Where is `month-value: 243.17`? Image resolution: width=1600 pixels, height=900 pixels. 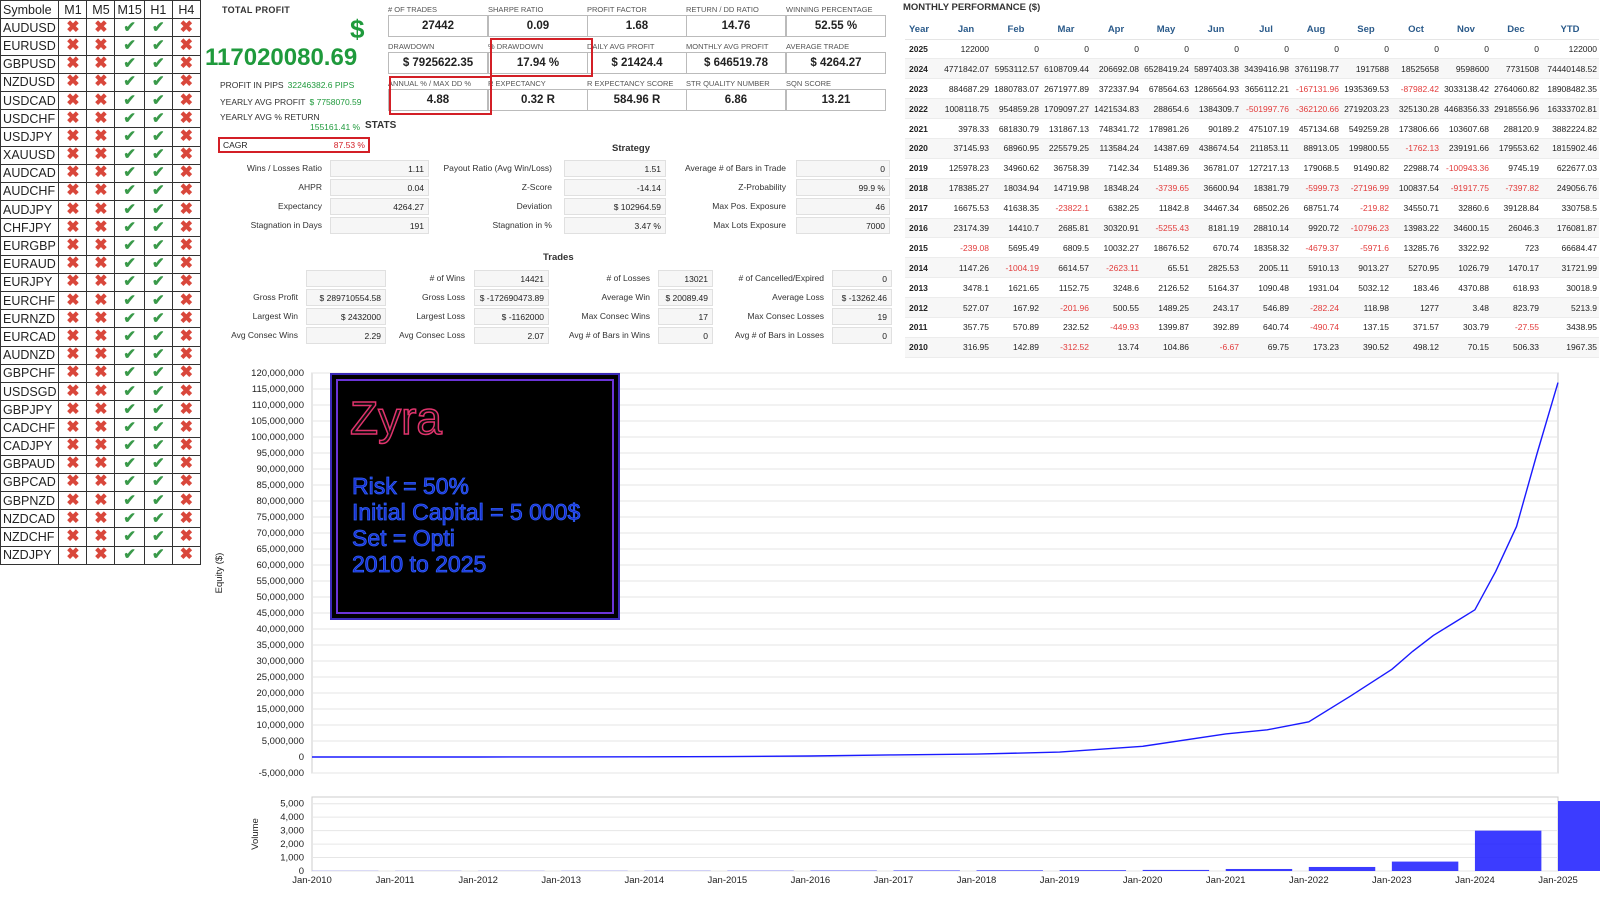
month-value: 243.17 is located at coordinates (1216, 307).